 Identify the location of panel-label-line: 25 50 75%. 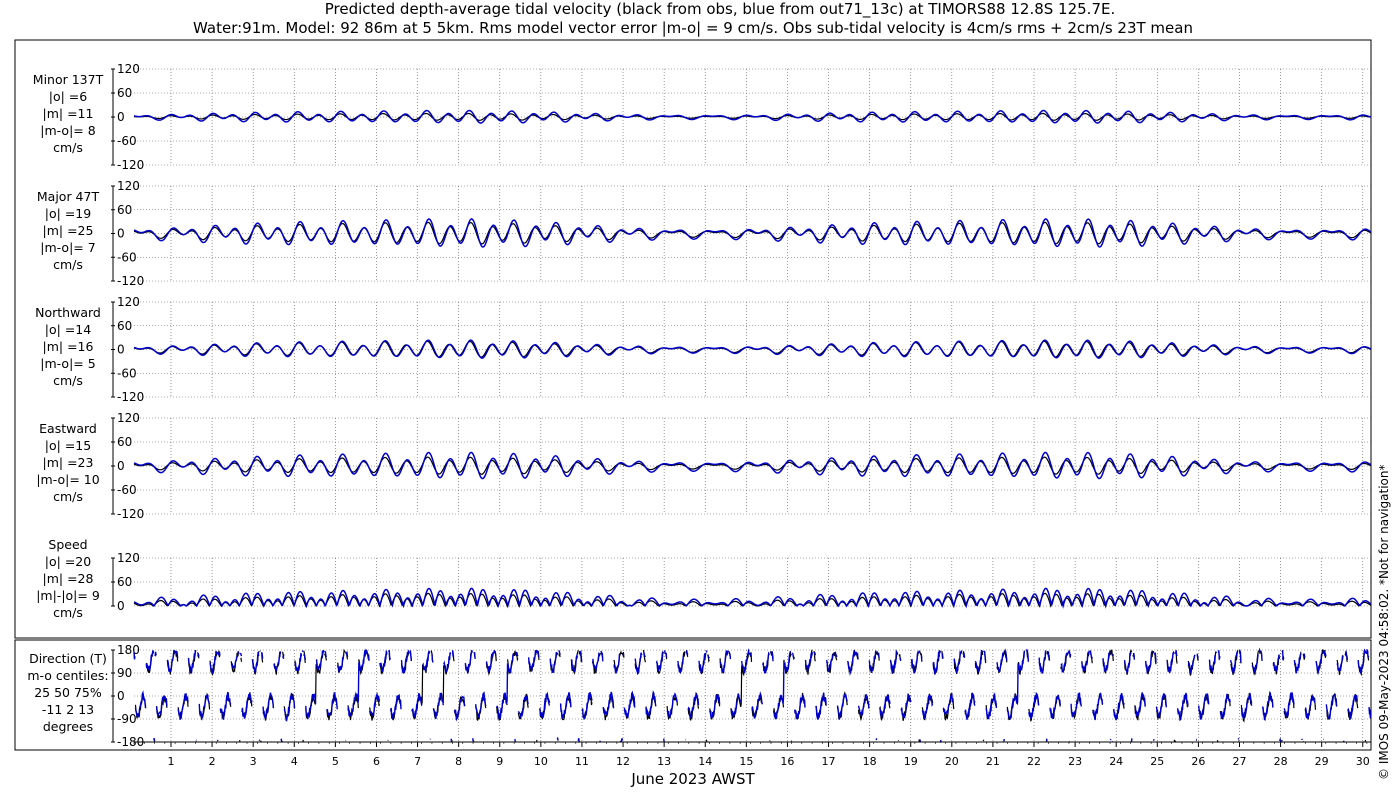
(68, 692).